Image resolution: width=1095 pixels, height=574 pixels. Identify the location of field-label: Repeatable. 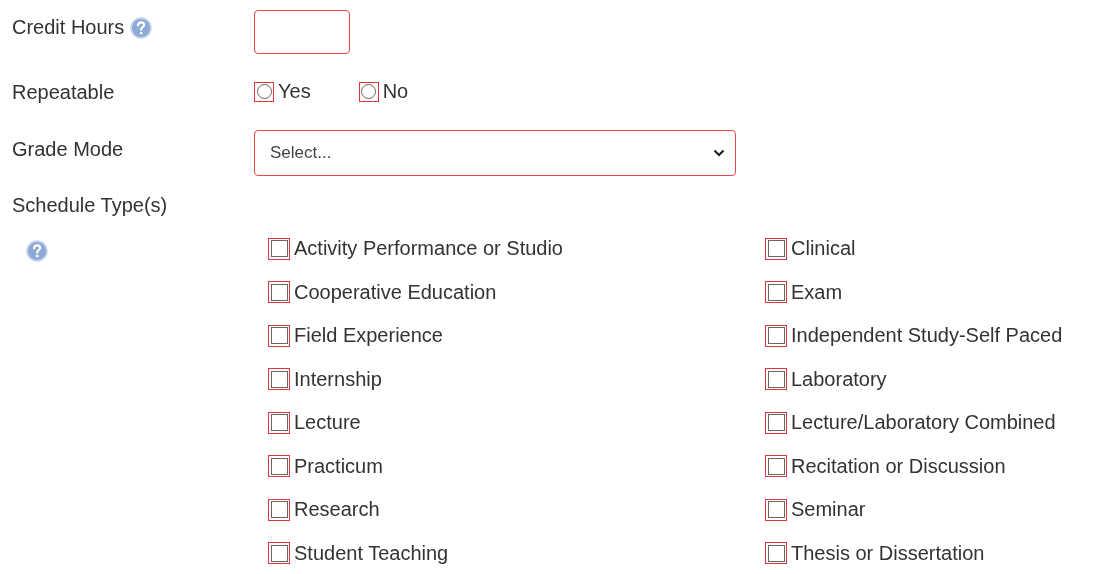
(63, 92).